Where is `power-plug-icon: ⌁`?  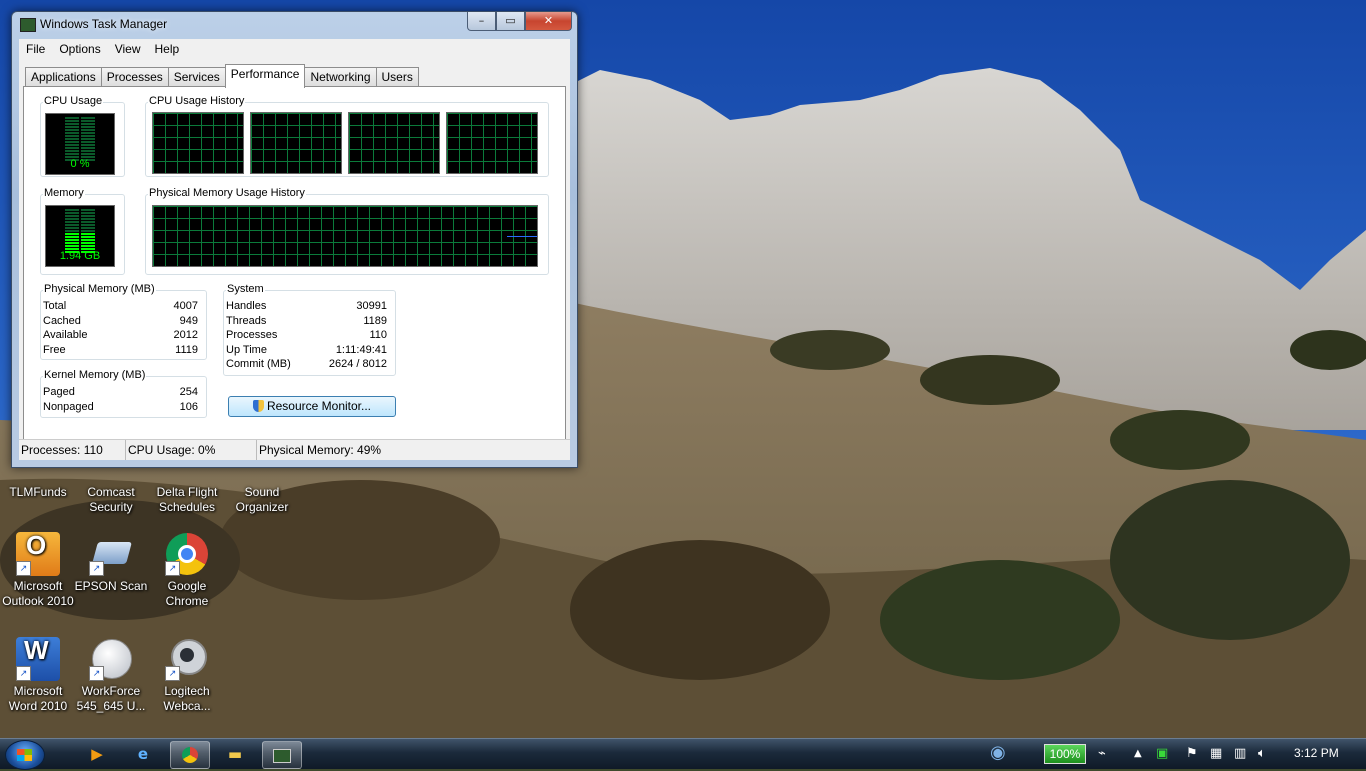
power-plug-icon: ⌁ is located at coordinates (1102, 753).